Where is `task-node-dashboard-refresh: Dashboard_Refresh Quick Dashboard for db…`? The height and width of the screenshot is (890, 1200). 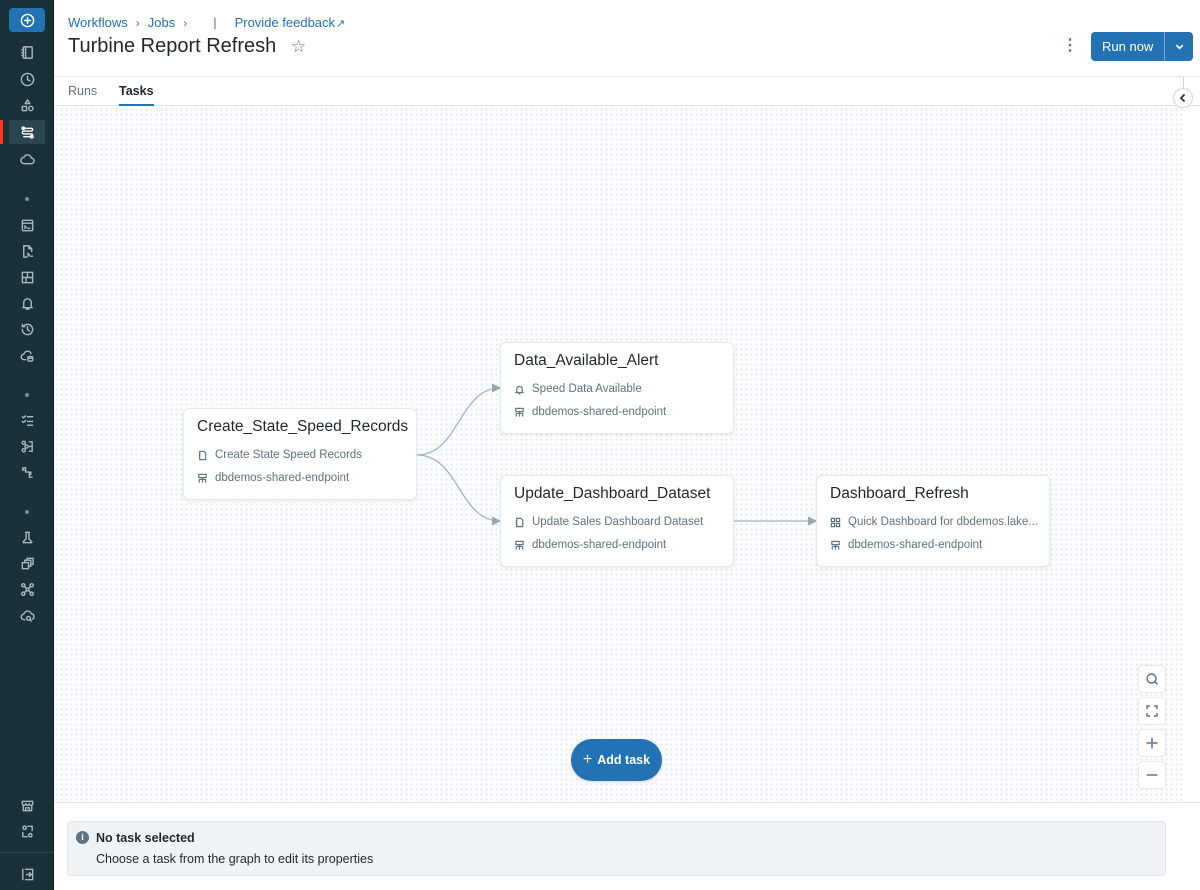 task-node-dashboard-refresh: Dashboard_Refresh Quick Dashboard for db… is located at coordinates (933, 521).